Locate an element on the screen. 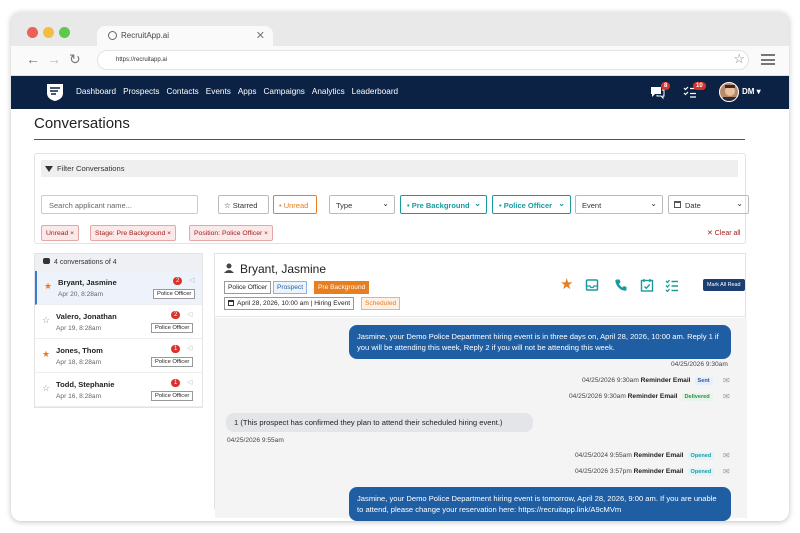  event-status-tag: Scheduled is located at coordinates (381, 303).